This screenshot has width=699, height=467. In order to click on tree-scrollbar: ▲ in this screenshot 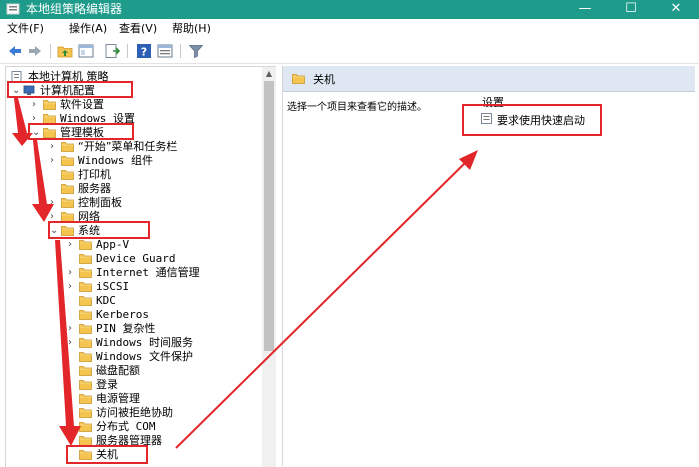, I will do `click(269, 266)`.